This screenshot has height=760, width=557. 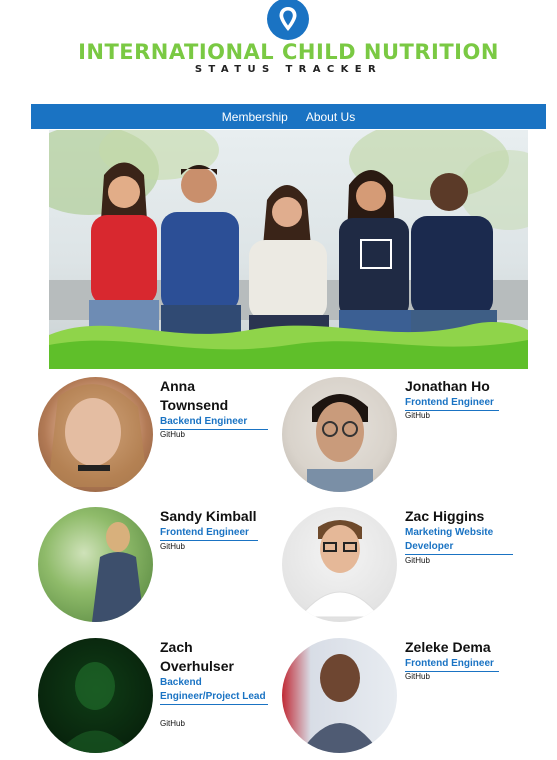 I want to click on member-name: Zach Overhulser, so click(x=197, y=656).